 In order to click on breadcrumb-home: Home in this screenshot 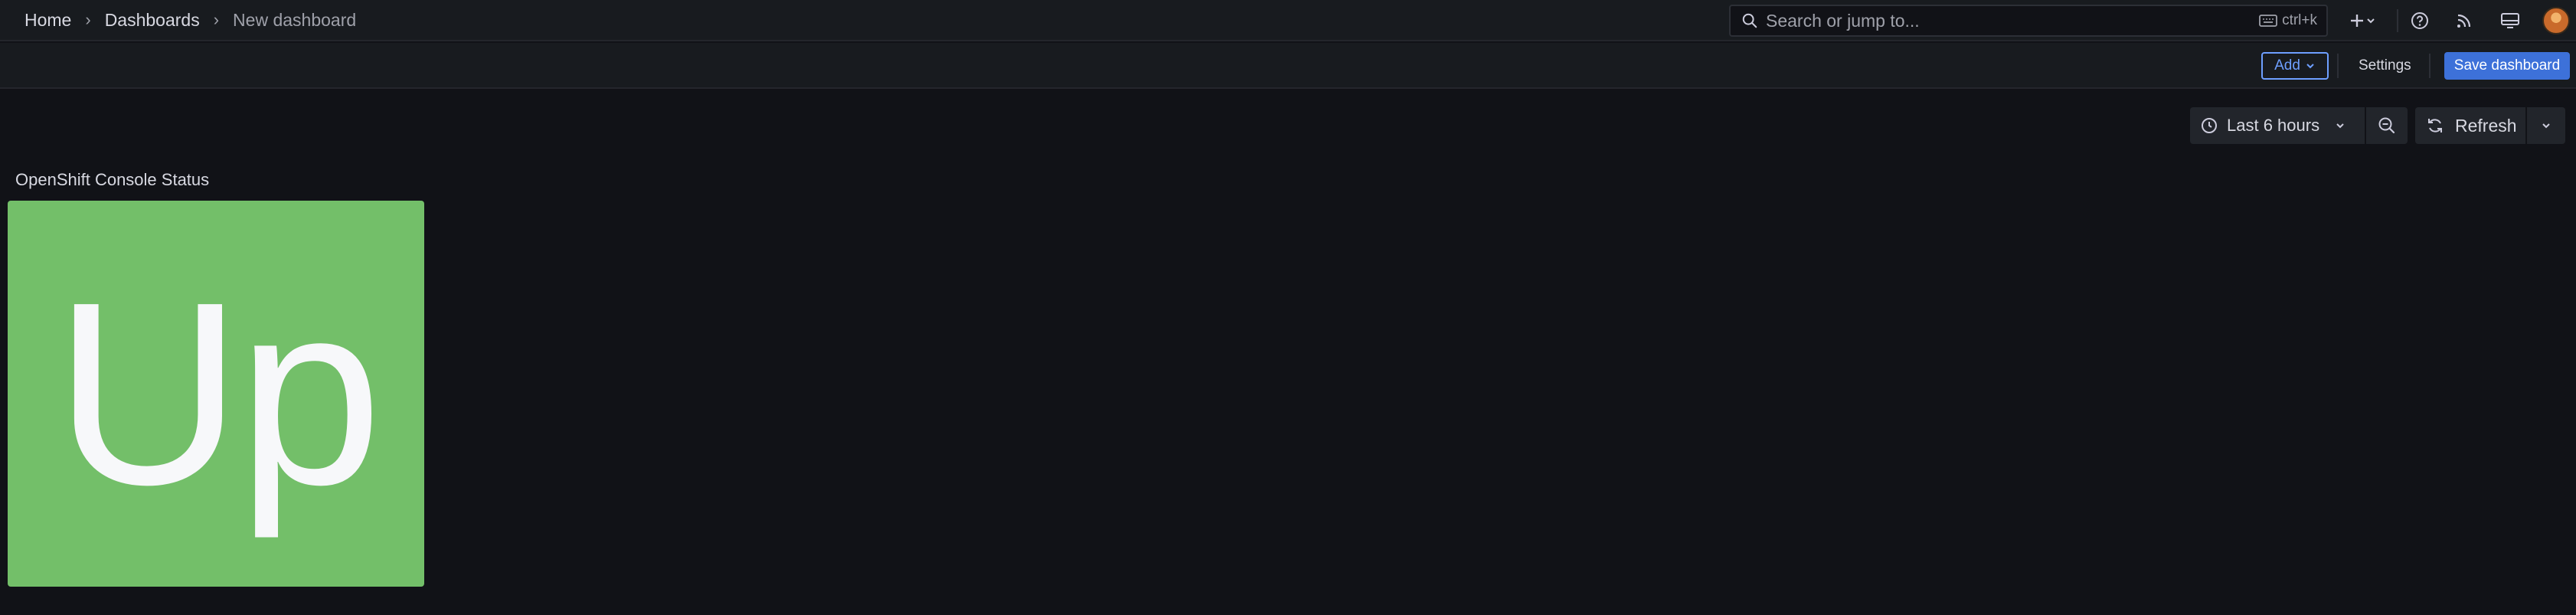, I will do `click(48, 20)`.